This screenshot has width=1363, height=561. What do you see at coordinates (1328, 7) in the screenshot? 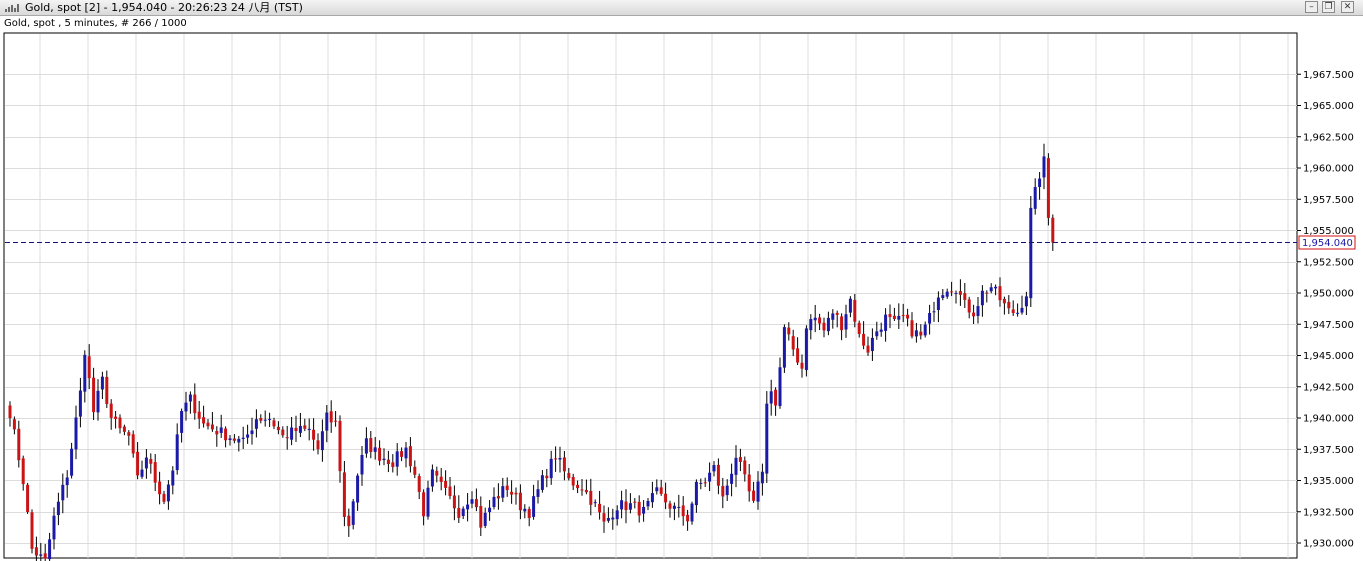
I see `restore-button: ❐` at bounding box center [1328, 7].